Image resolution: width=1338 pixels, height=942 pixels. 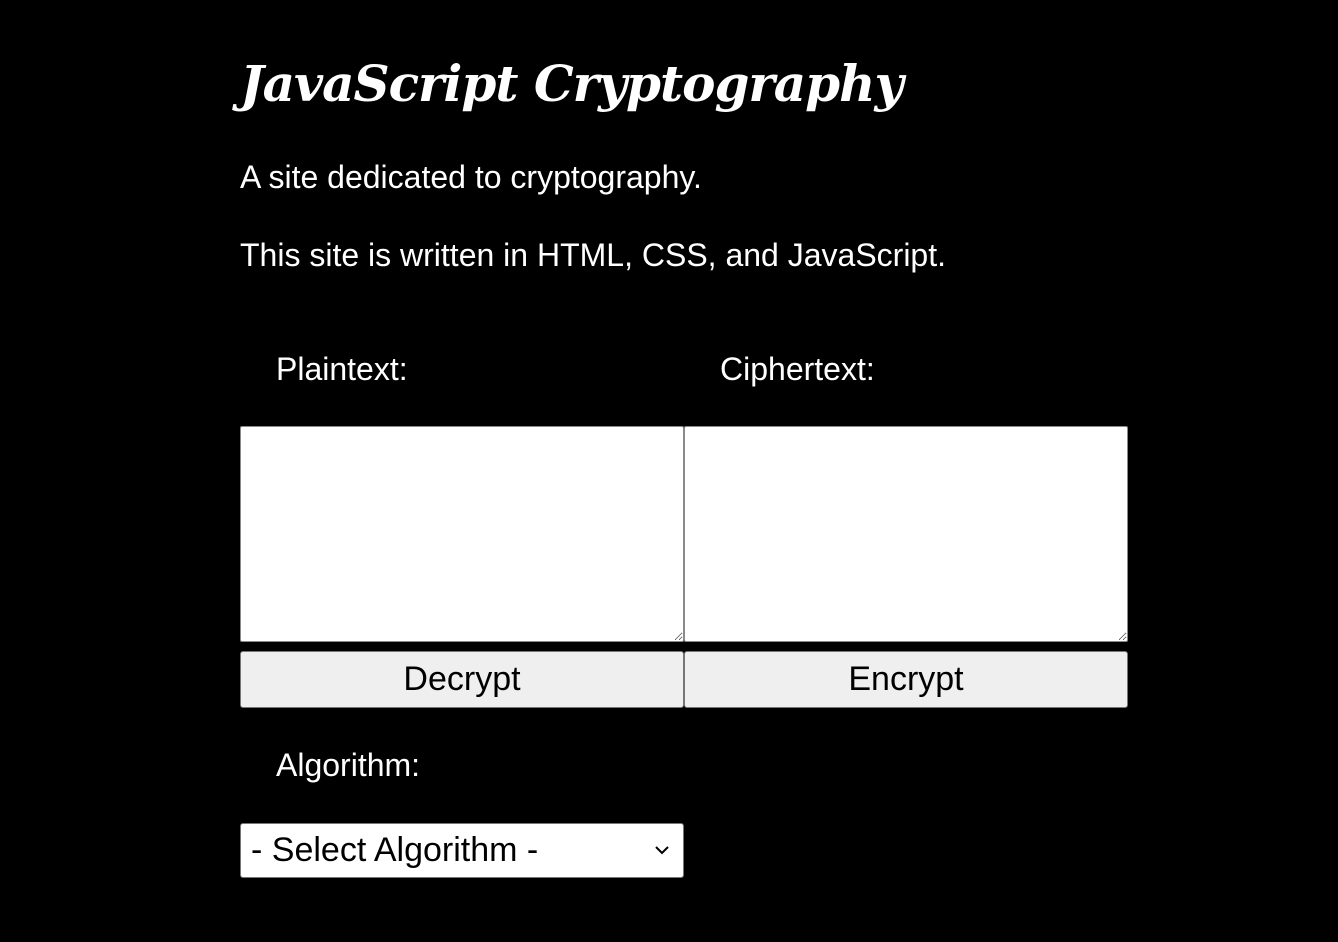 I want to click on decrypt-button: Decrypt, so click(x=462, y=679).